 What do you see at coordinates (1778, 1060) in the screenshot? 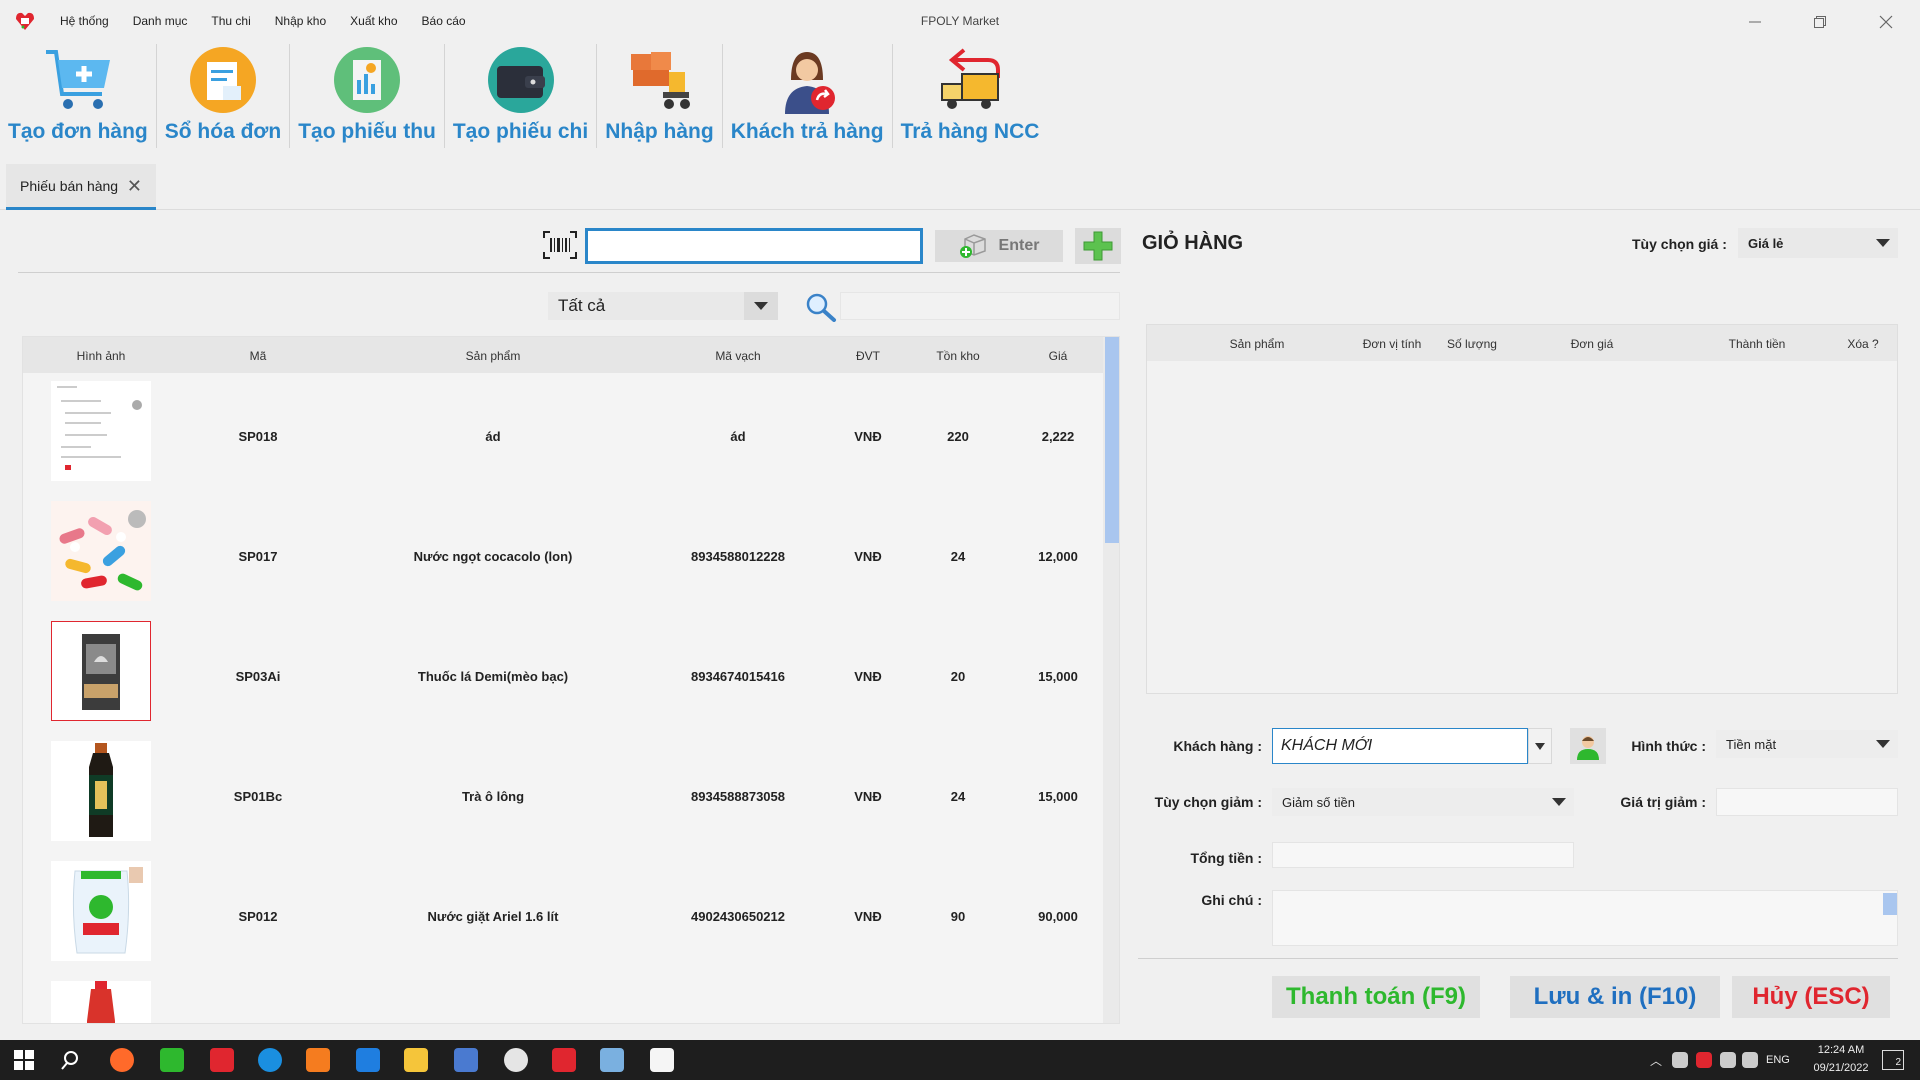
I see `language-indicator: ENG` at bounding box center [1778, 1060].